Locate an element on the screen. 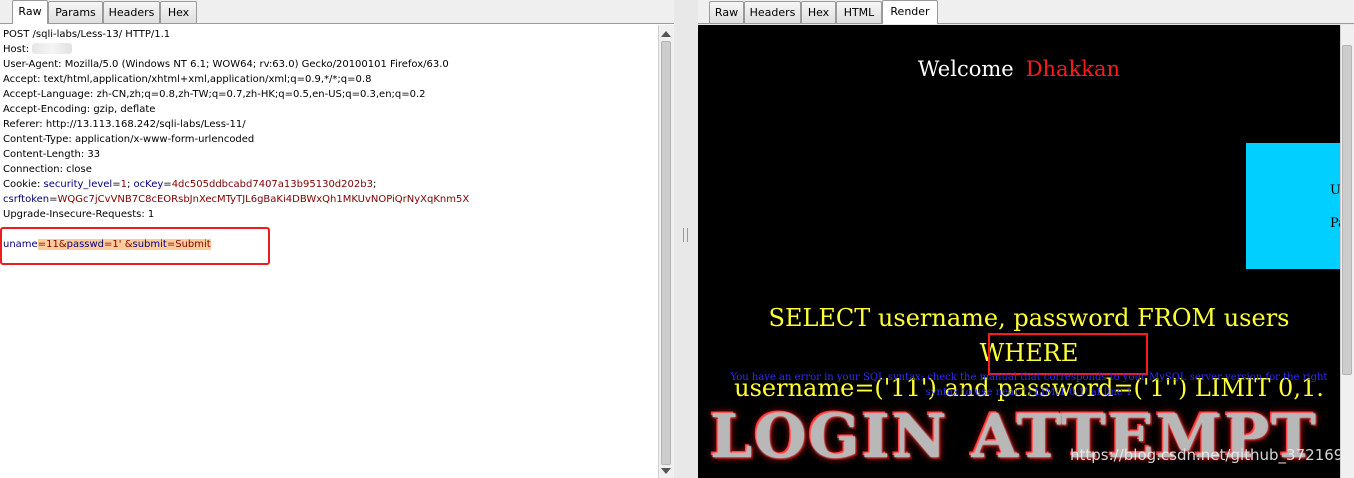 The height and width of the screenshot is (478, 1354). password-label: Pa is located at coordinates (1335, 223).